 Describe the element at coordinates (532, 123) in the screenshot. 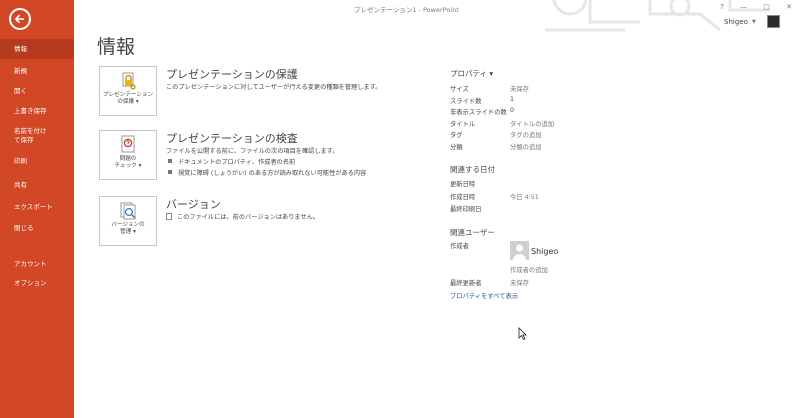

I see `title-field: タイトルの追加` at that location.